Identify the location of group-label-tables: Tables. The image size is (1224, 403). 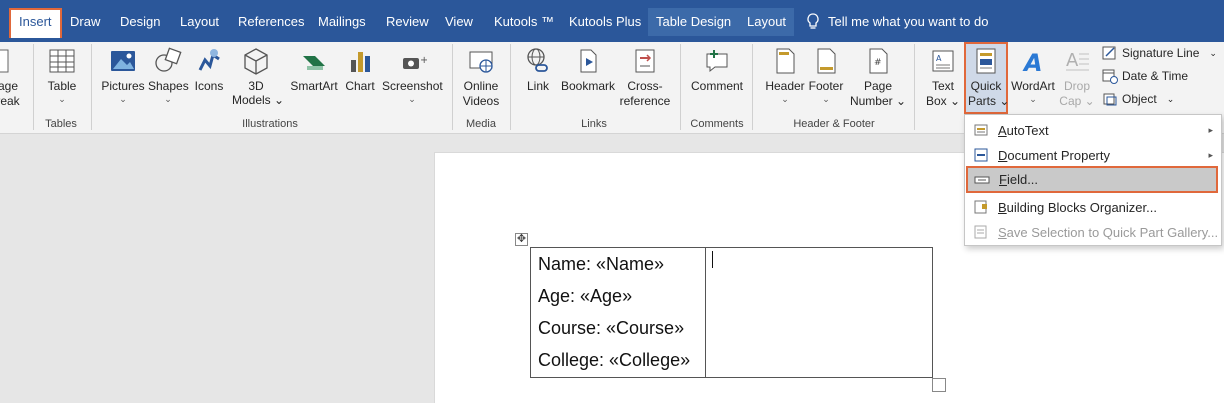
(61, 124).